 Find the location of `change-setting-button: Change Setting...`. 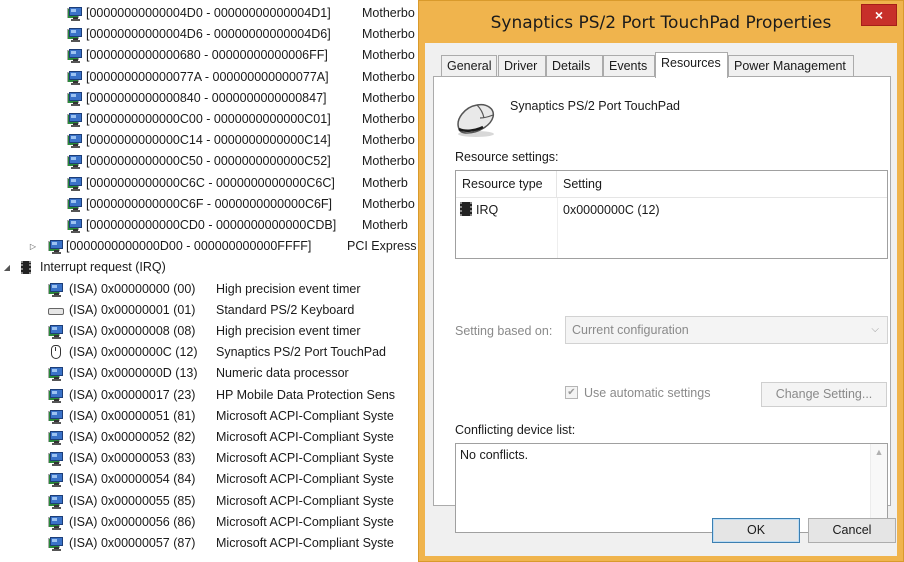

change-setting-button: Change Setting... is located at coordinates (824, 394).